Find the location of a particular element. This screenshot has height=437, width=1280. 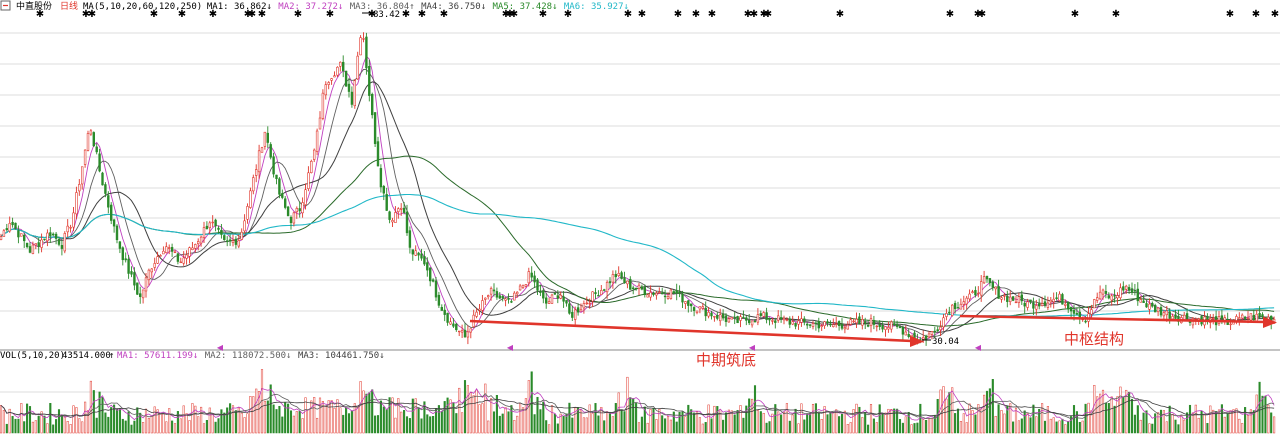

volume-arrow: ↑ is located at coordinates (111, 356).